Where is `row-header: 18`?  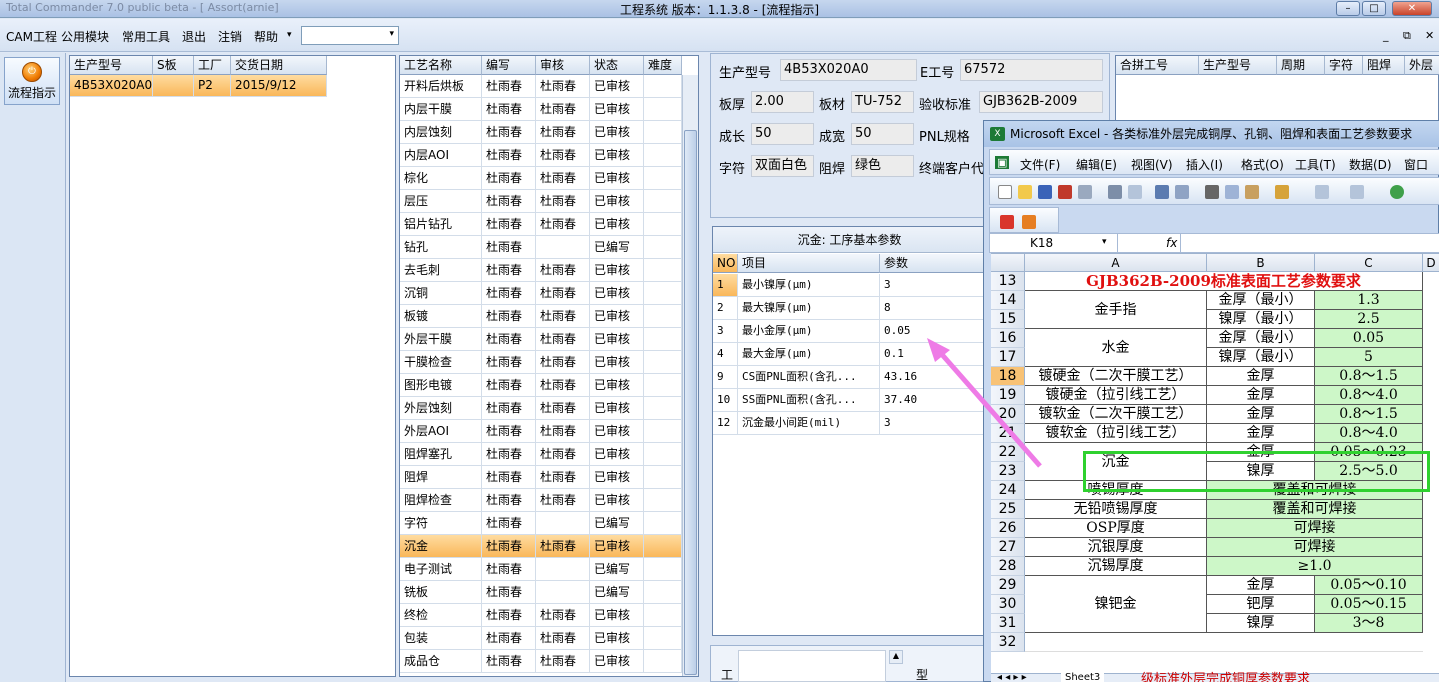 row-header: 18 is located at coordinates (1008, 376).